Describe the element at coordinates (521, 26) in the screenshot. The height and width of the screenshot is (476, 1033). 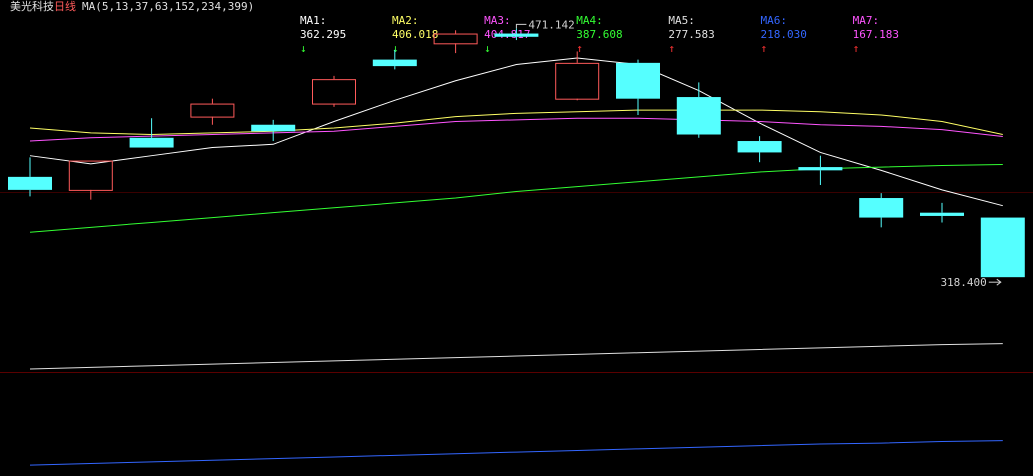
I see `high-marker-leader` at that location.